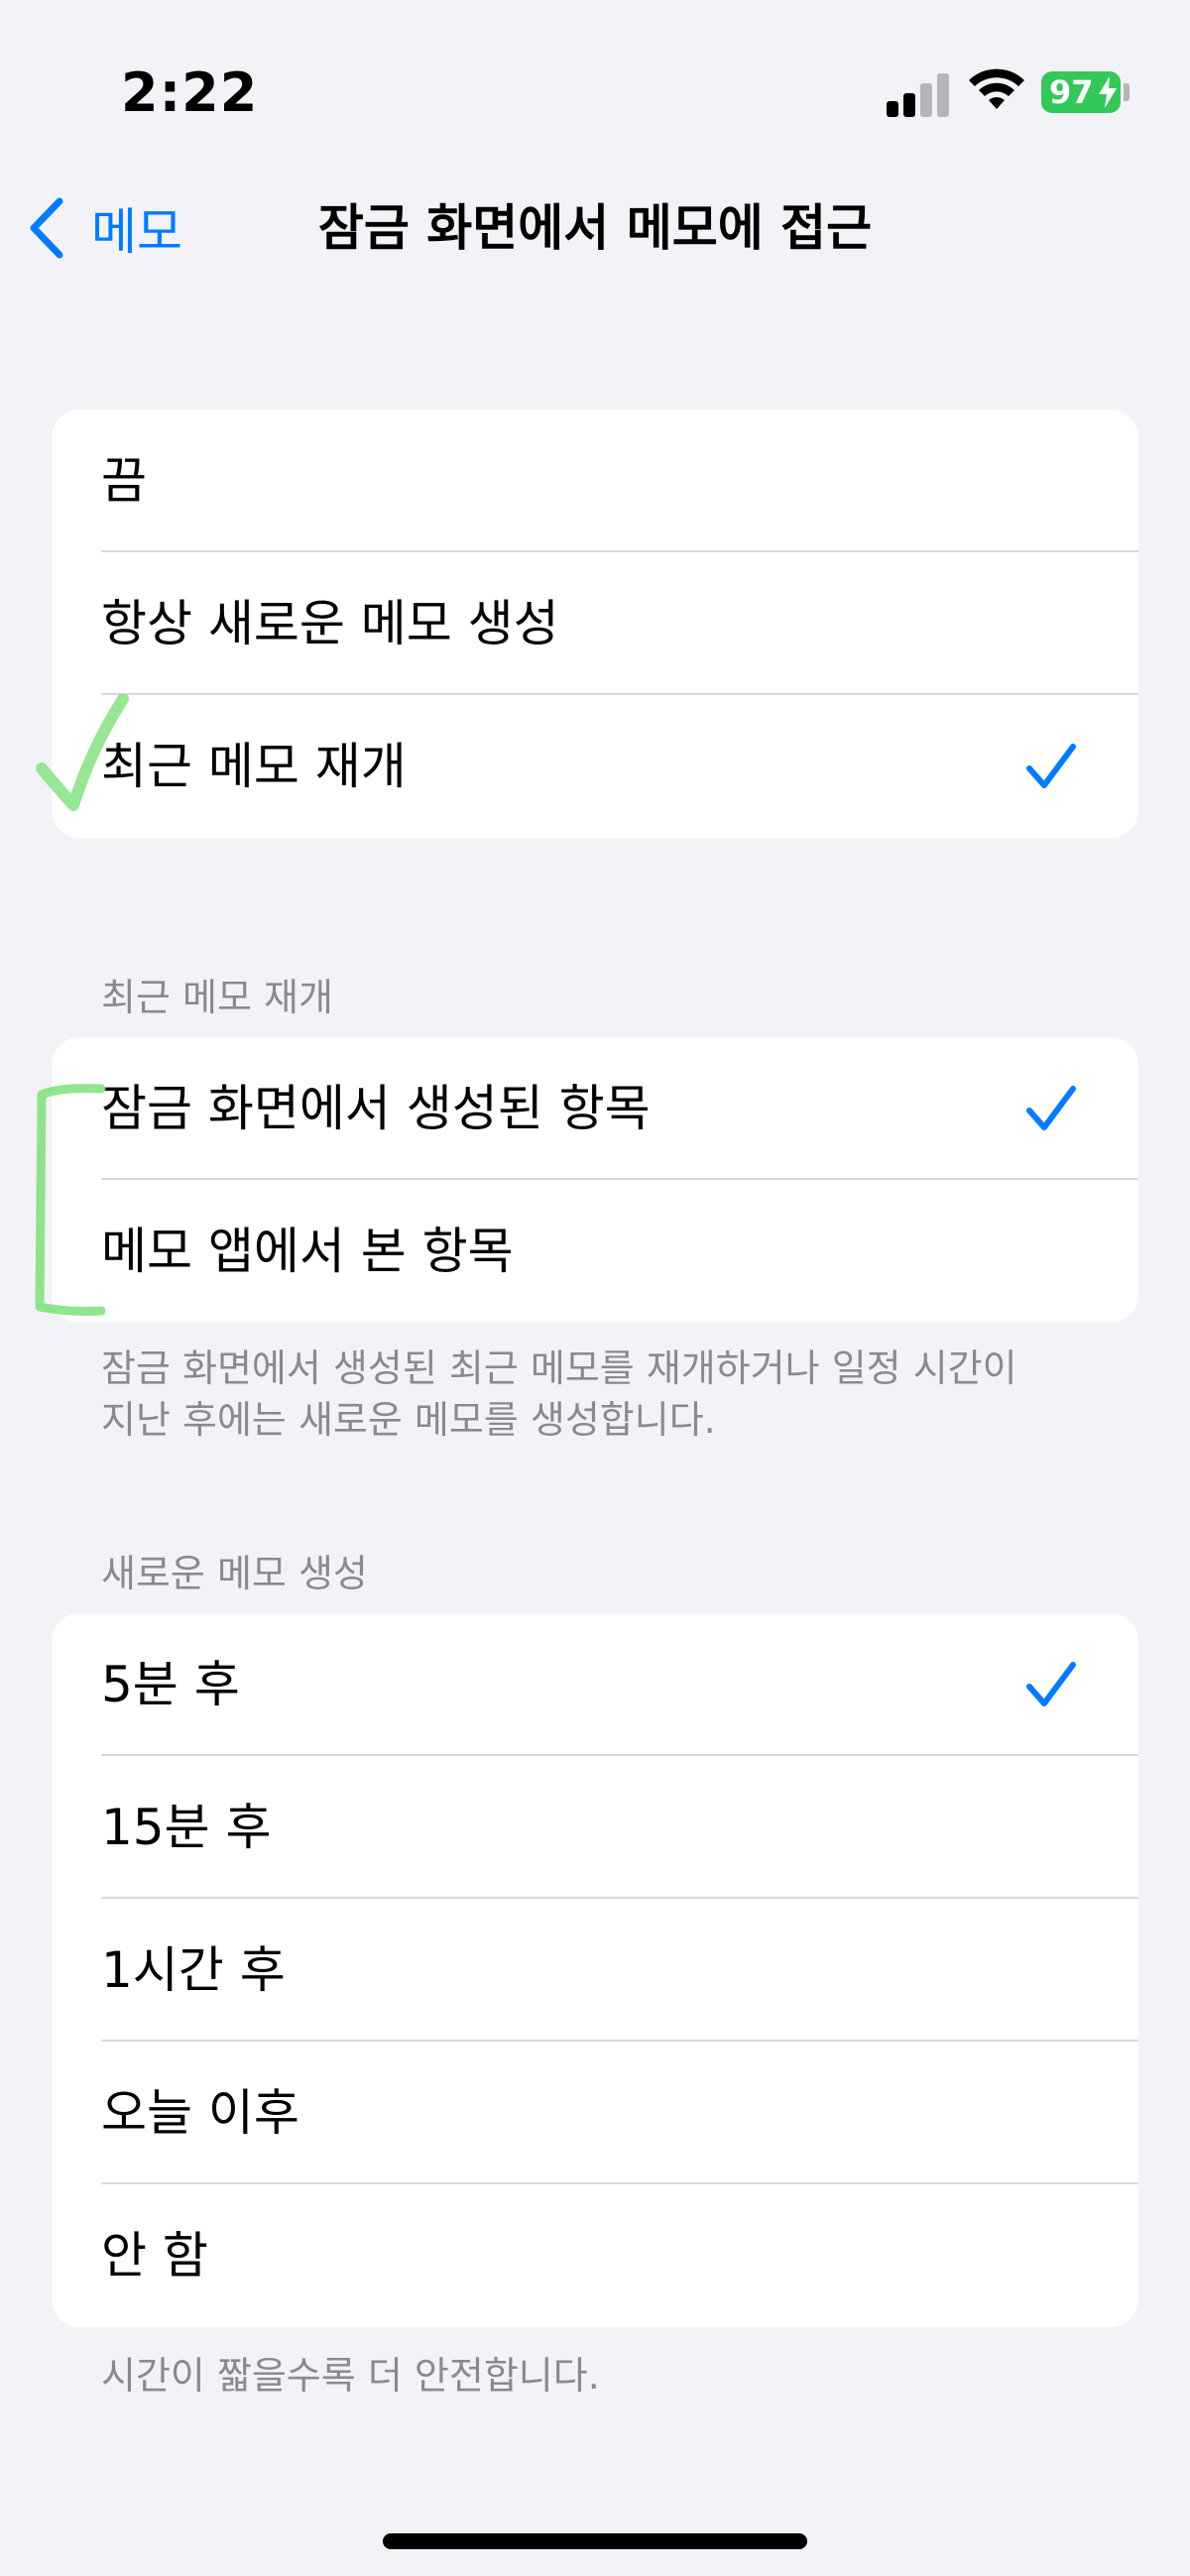 The image size is (1190, 2576). I want to click on footer-line: 지난 후에는 새로운 메모를 생성합니다., so click(408, 1420).